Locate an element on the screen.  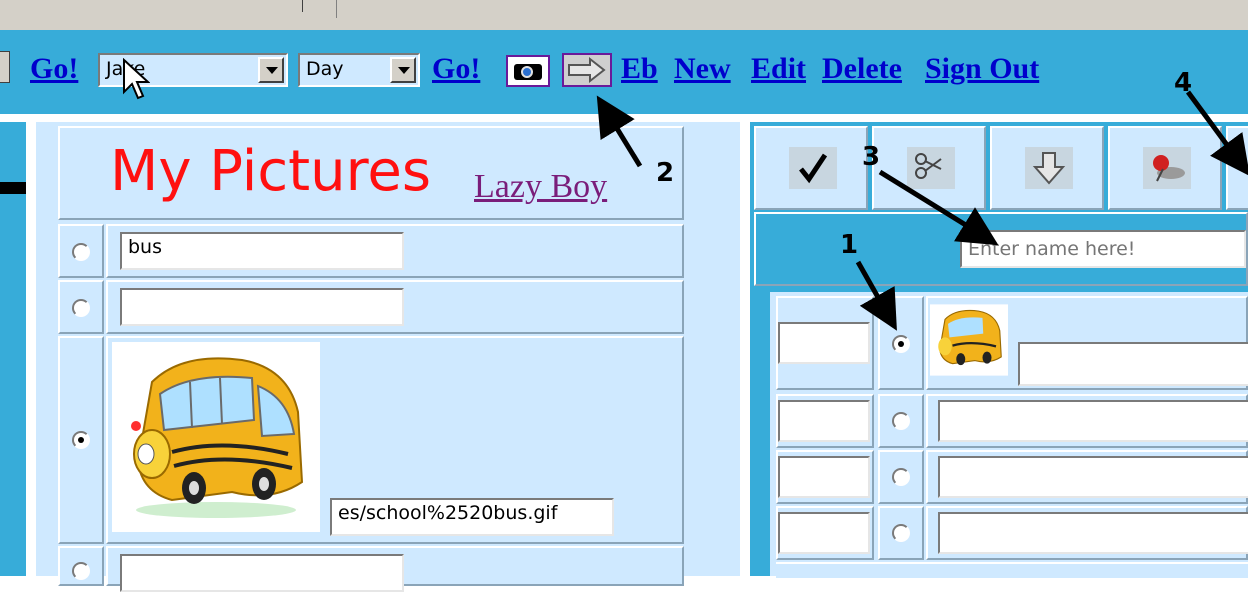
move-down-button is located at coordinates (1047, 168).